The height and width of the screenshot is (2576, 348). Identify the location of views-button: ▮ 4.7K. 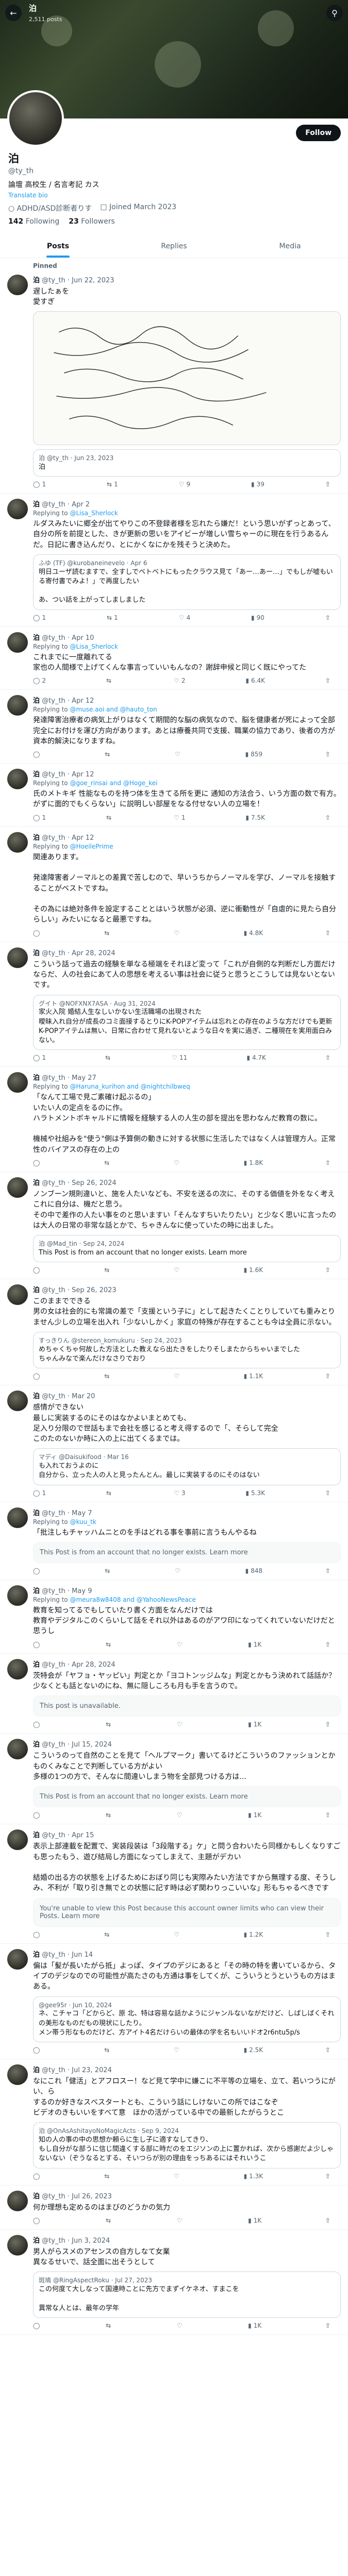
(256, 1057).